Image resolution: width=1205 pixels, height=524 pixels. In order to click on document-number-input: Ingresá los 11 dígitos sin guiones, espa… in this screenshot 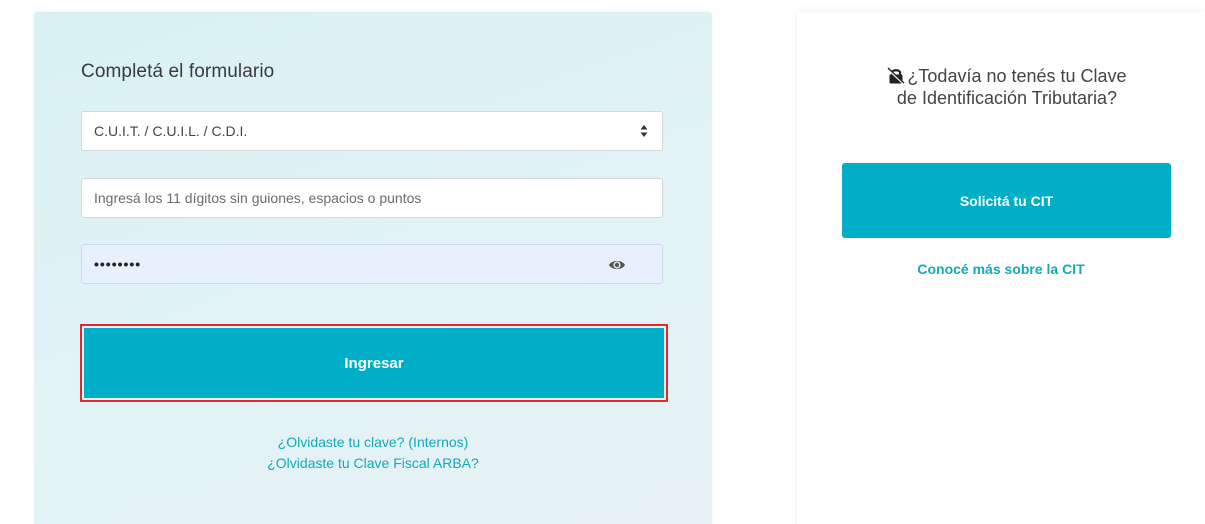, I will do `click(372, 198)`.